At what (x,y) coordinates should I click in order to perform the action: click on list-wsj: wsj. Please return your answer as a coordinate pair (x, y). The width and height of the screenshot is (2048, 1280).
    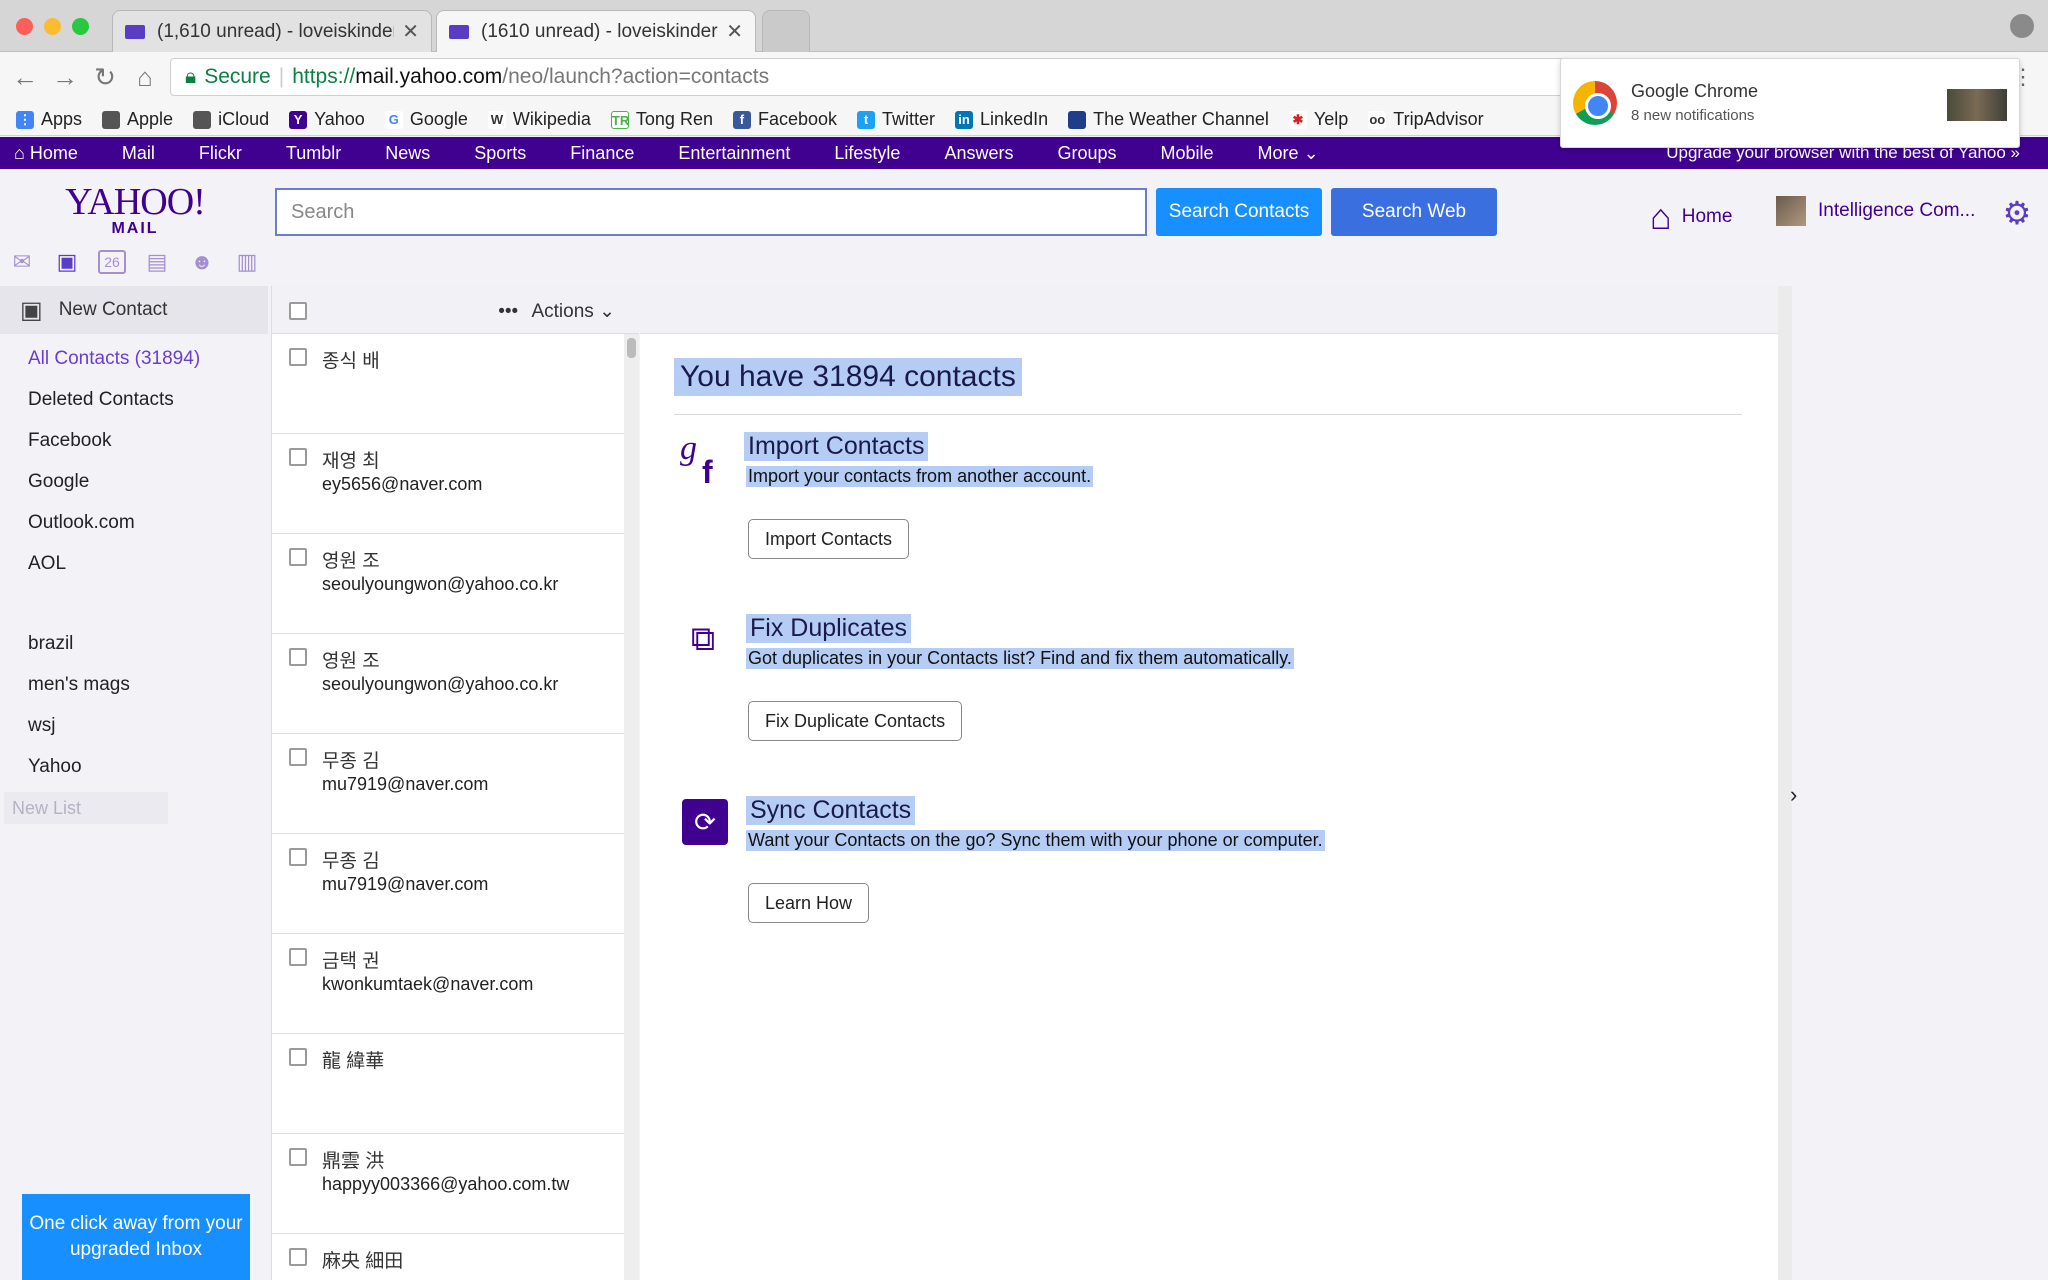
    Looking at the image, I should click on (41, 726).